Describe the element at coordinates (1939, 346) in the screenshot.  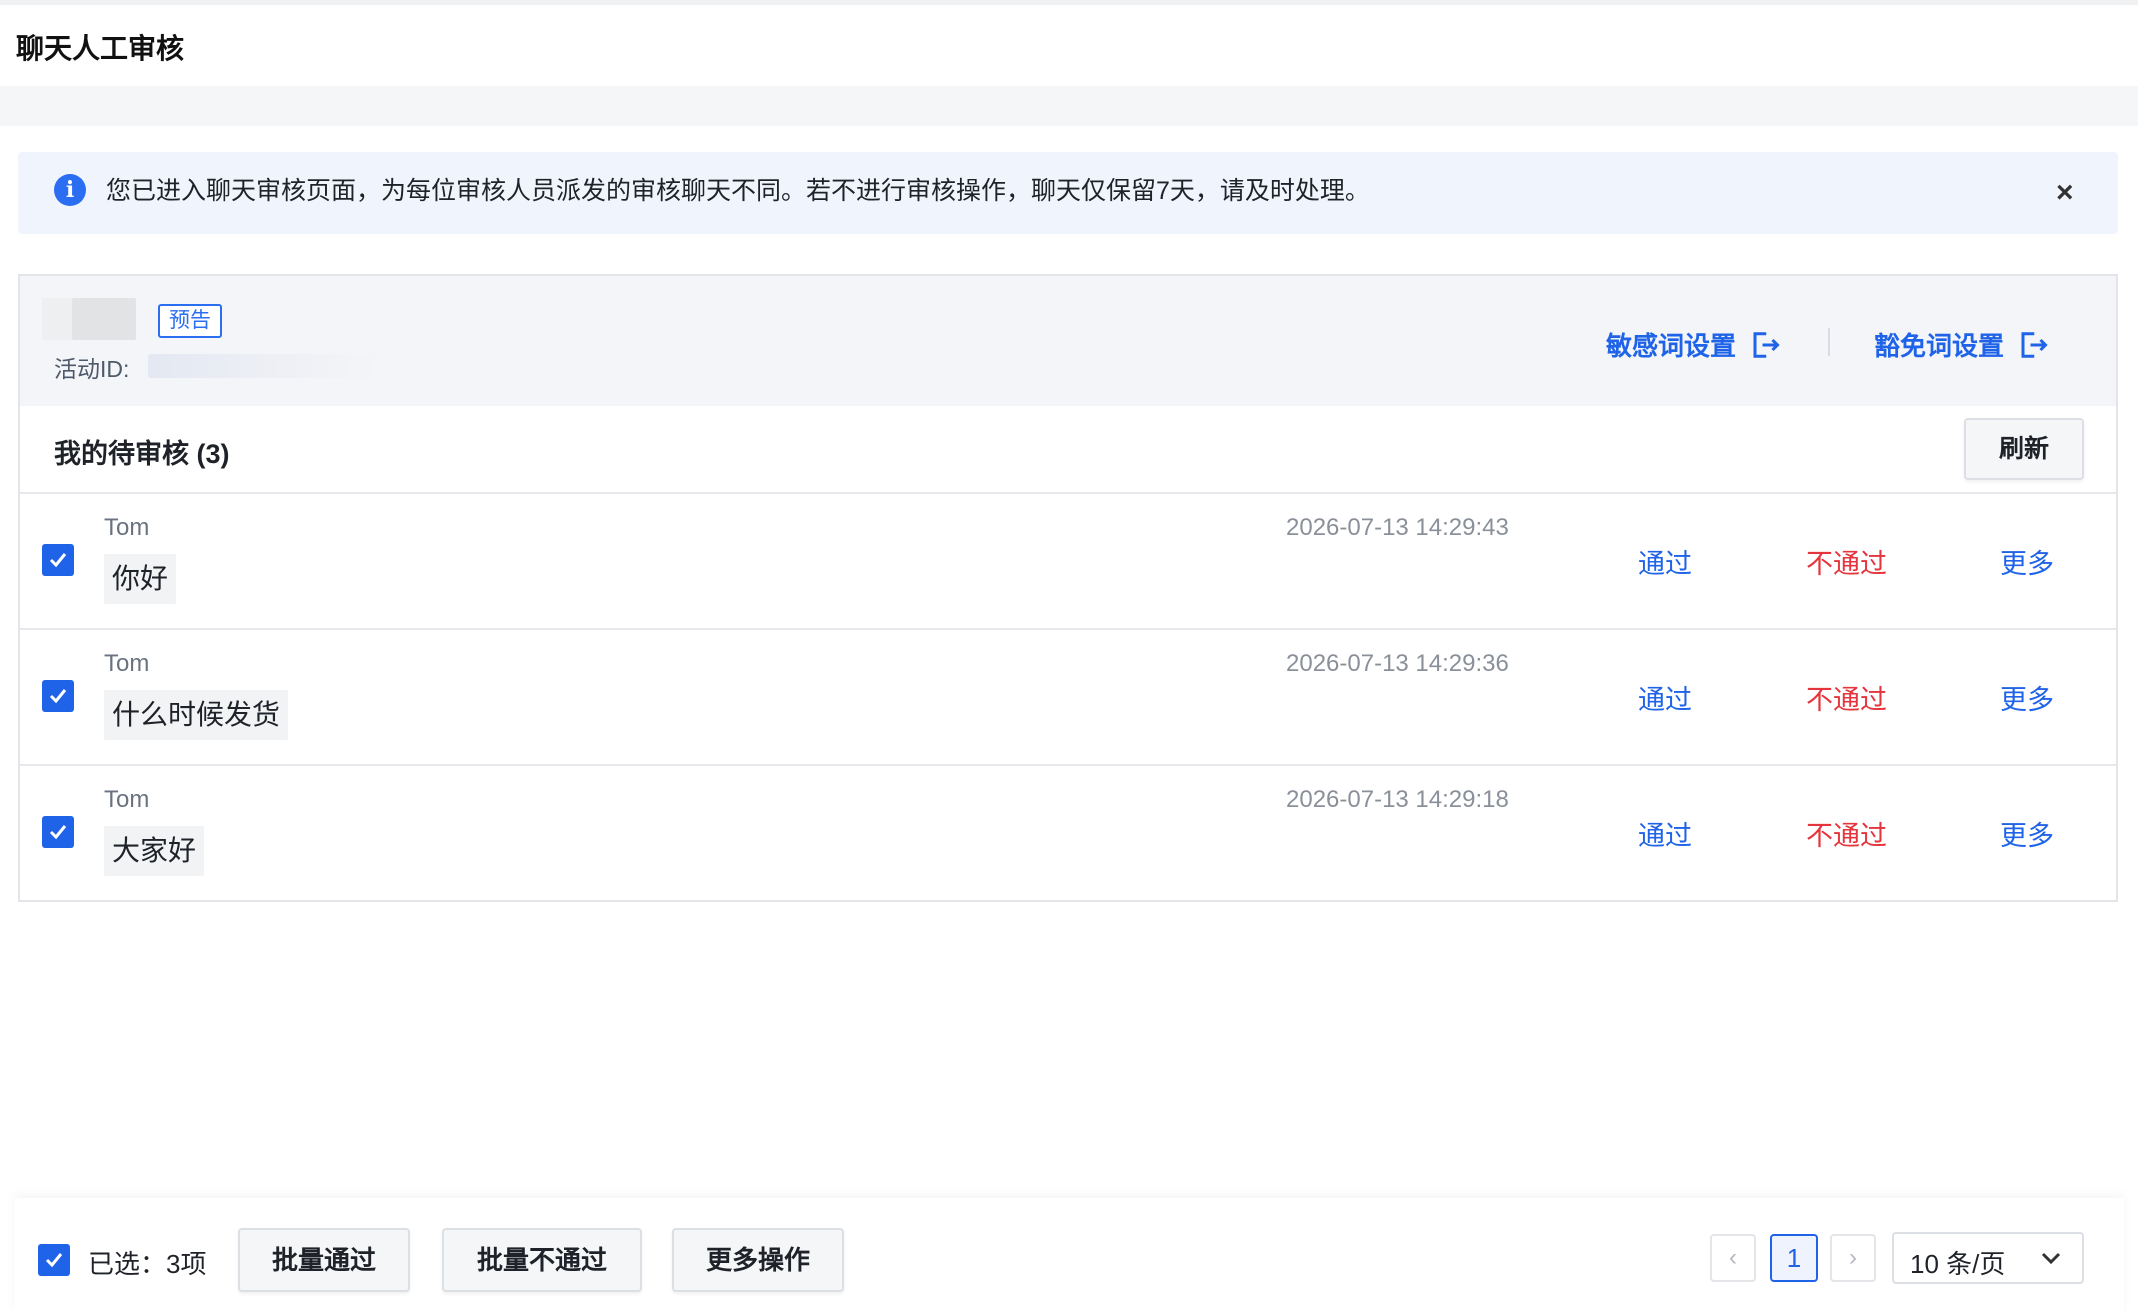
I see `exempt-words-label: 豁免词设置` at that location.